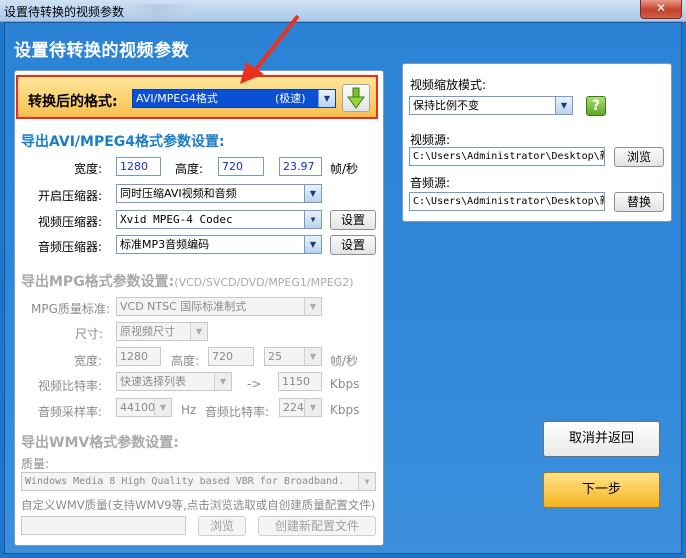  I want to click on avi-vcodec-label: 视频压缩器:, so click(70, 222).